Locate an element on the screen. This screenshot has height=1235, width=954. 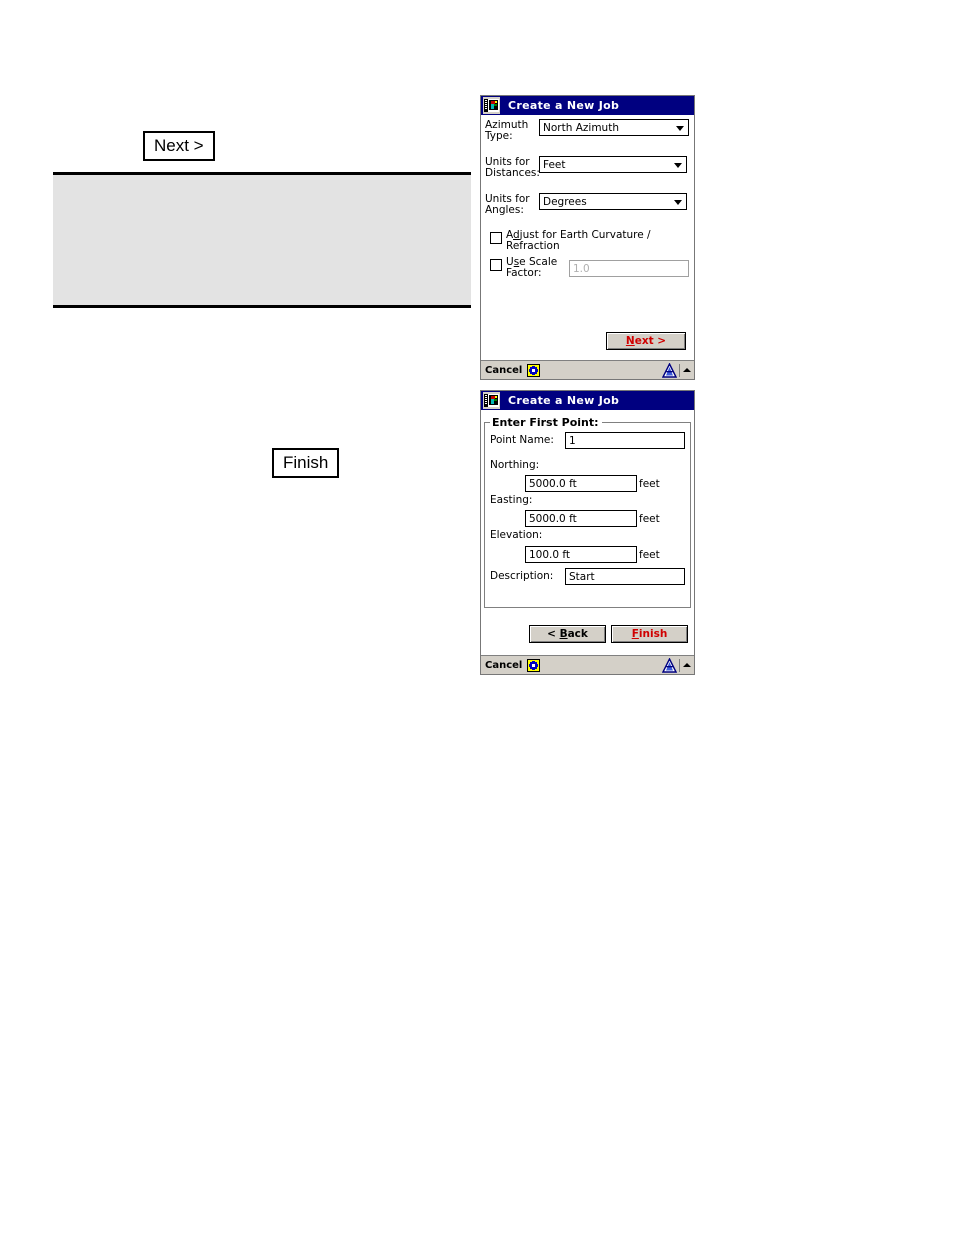
units-angles-label: Units for Angles: is located at coordinates (507, 204).